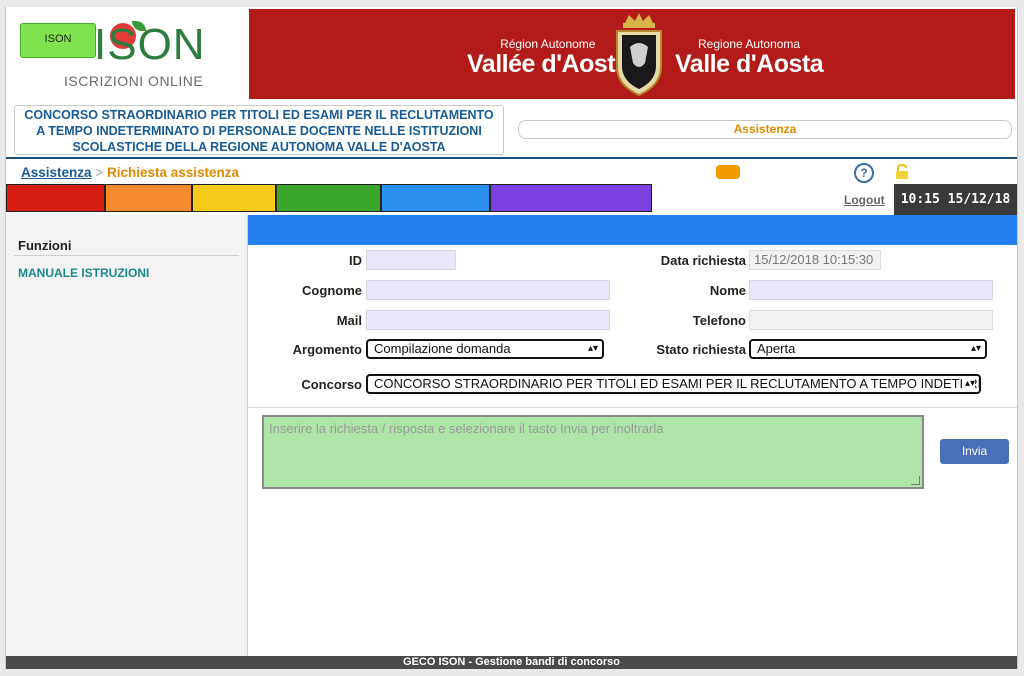  I want to click on region-right-small: Regione Autonoma, so click(749, 44).